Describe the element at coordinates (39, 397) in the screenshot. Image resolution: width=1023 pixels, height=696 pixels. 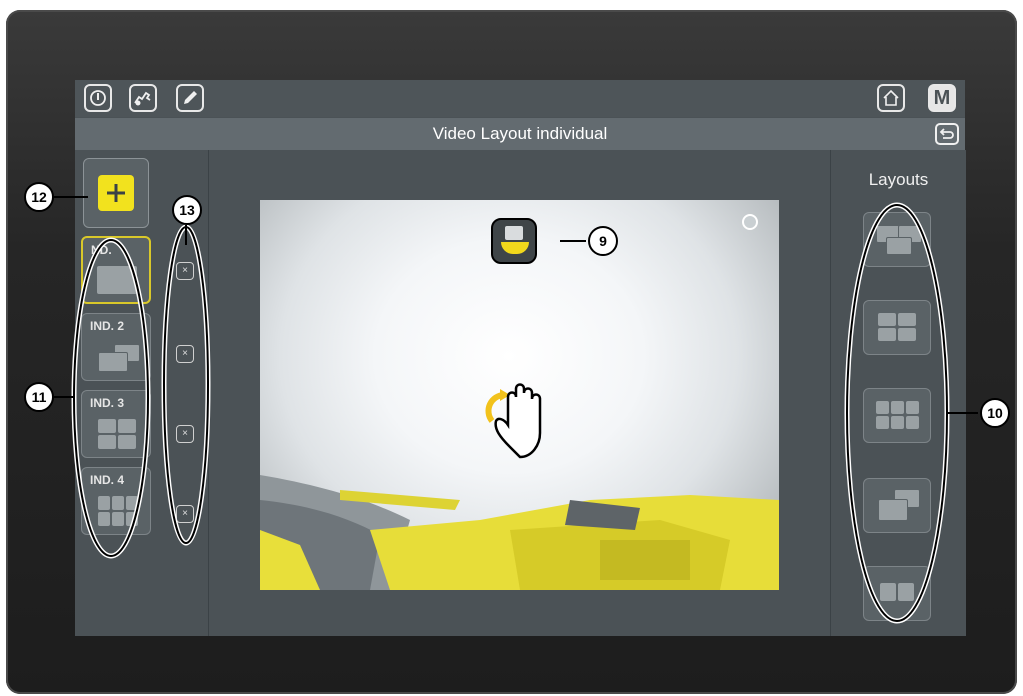
I see `callout-11: 11` at that location.